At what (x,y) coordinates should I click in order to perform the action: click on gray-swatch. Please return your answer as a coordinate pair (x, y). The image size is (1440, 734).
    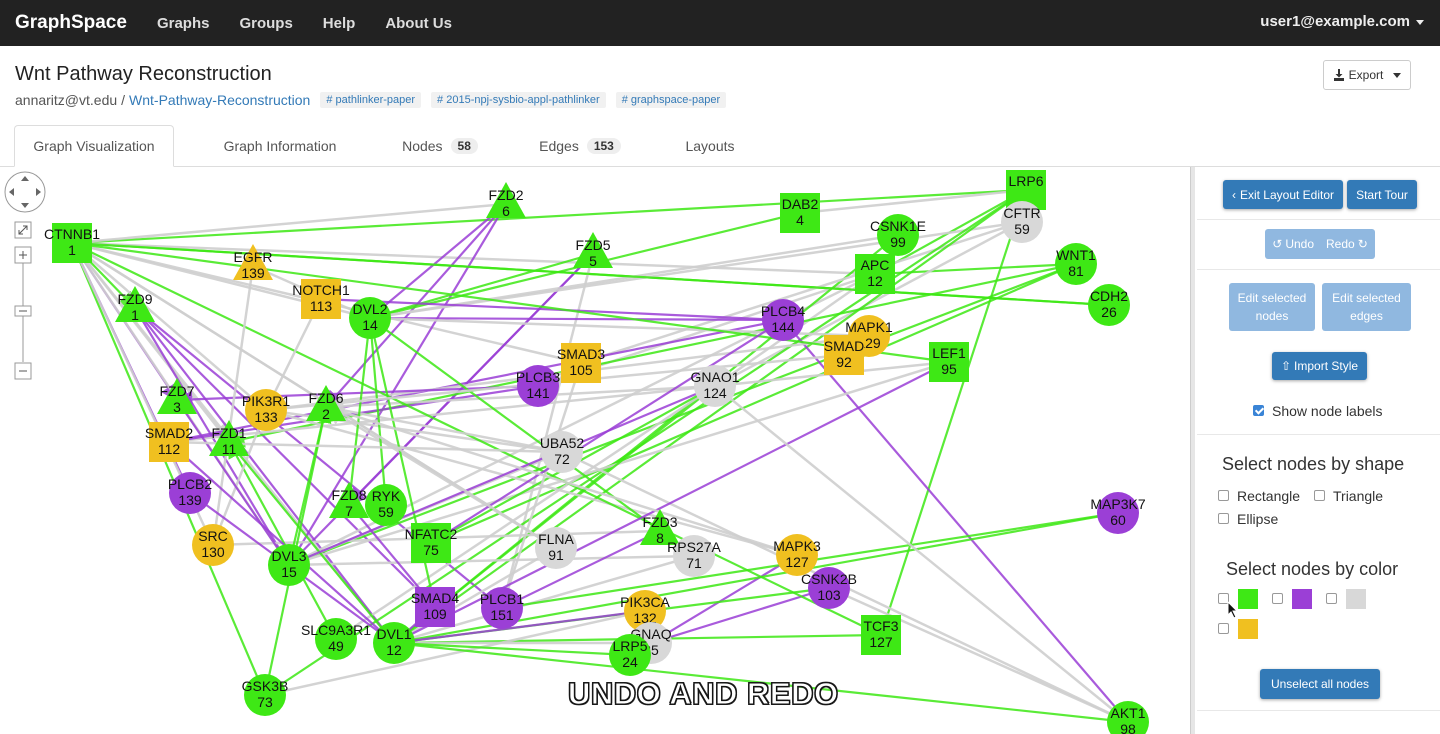
    Looking at the image, I should click on (1356, 599).